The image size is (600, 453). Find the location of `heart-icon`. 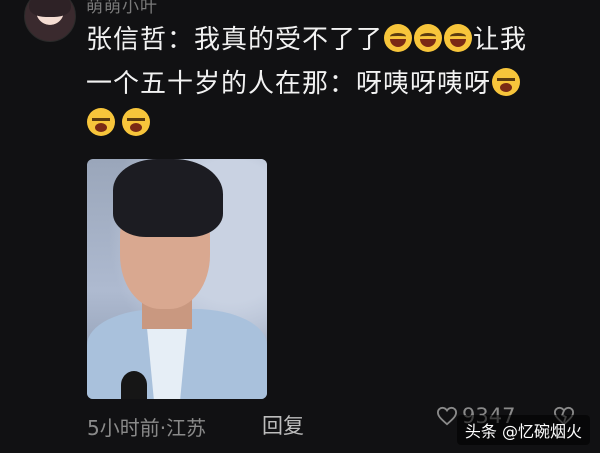

heart-icon is located at coordinates (447, 416).